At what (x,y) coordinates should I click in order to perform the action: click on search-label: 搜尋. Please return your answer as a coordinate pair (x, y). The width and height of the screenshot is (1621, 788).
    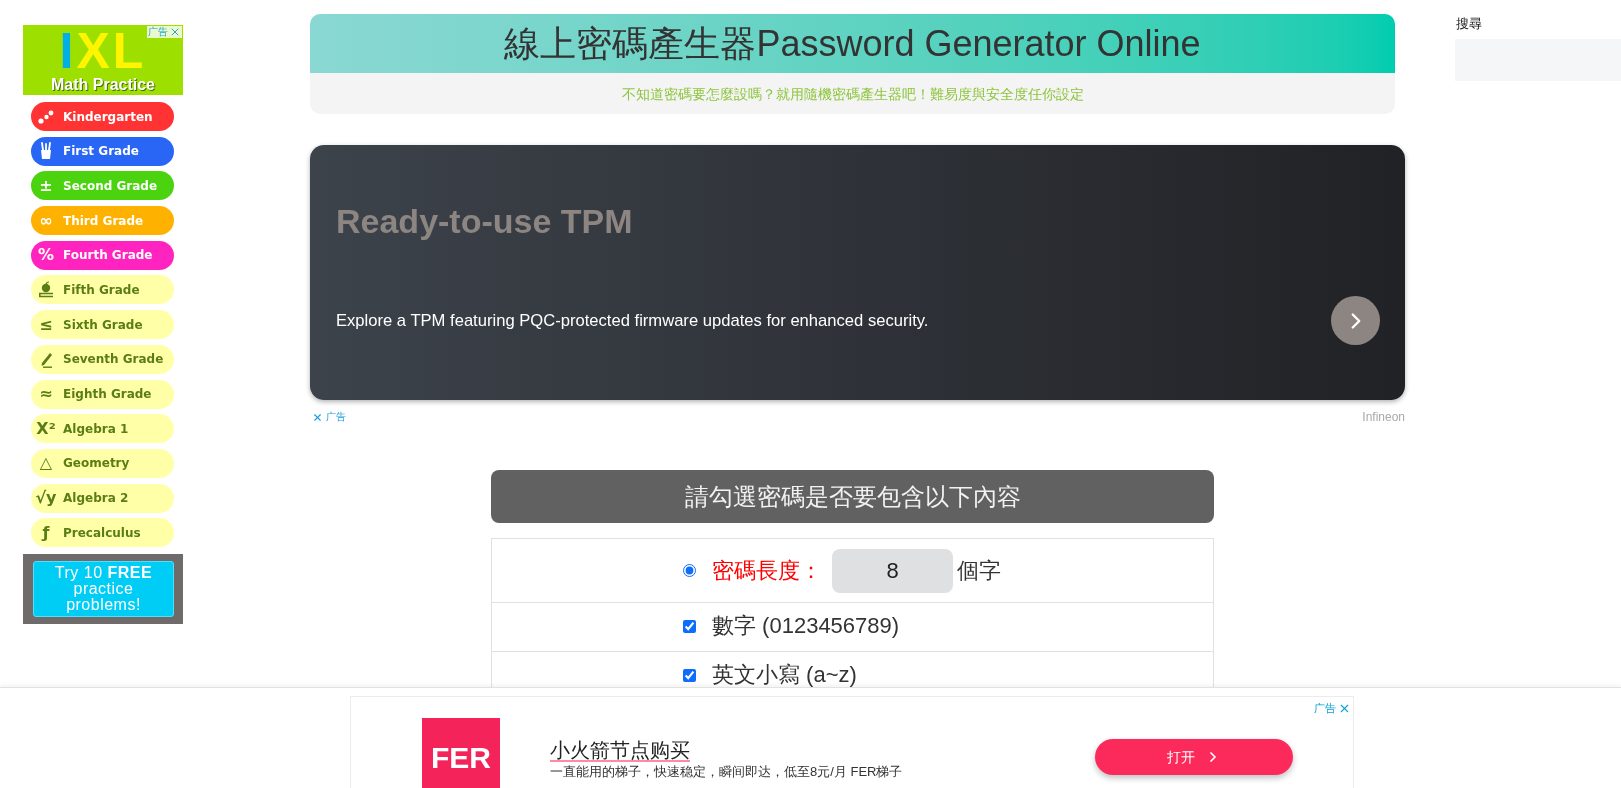
    Looking at the image, I should click on (1469, 24).